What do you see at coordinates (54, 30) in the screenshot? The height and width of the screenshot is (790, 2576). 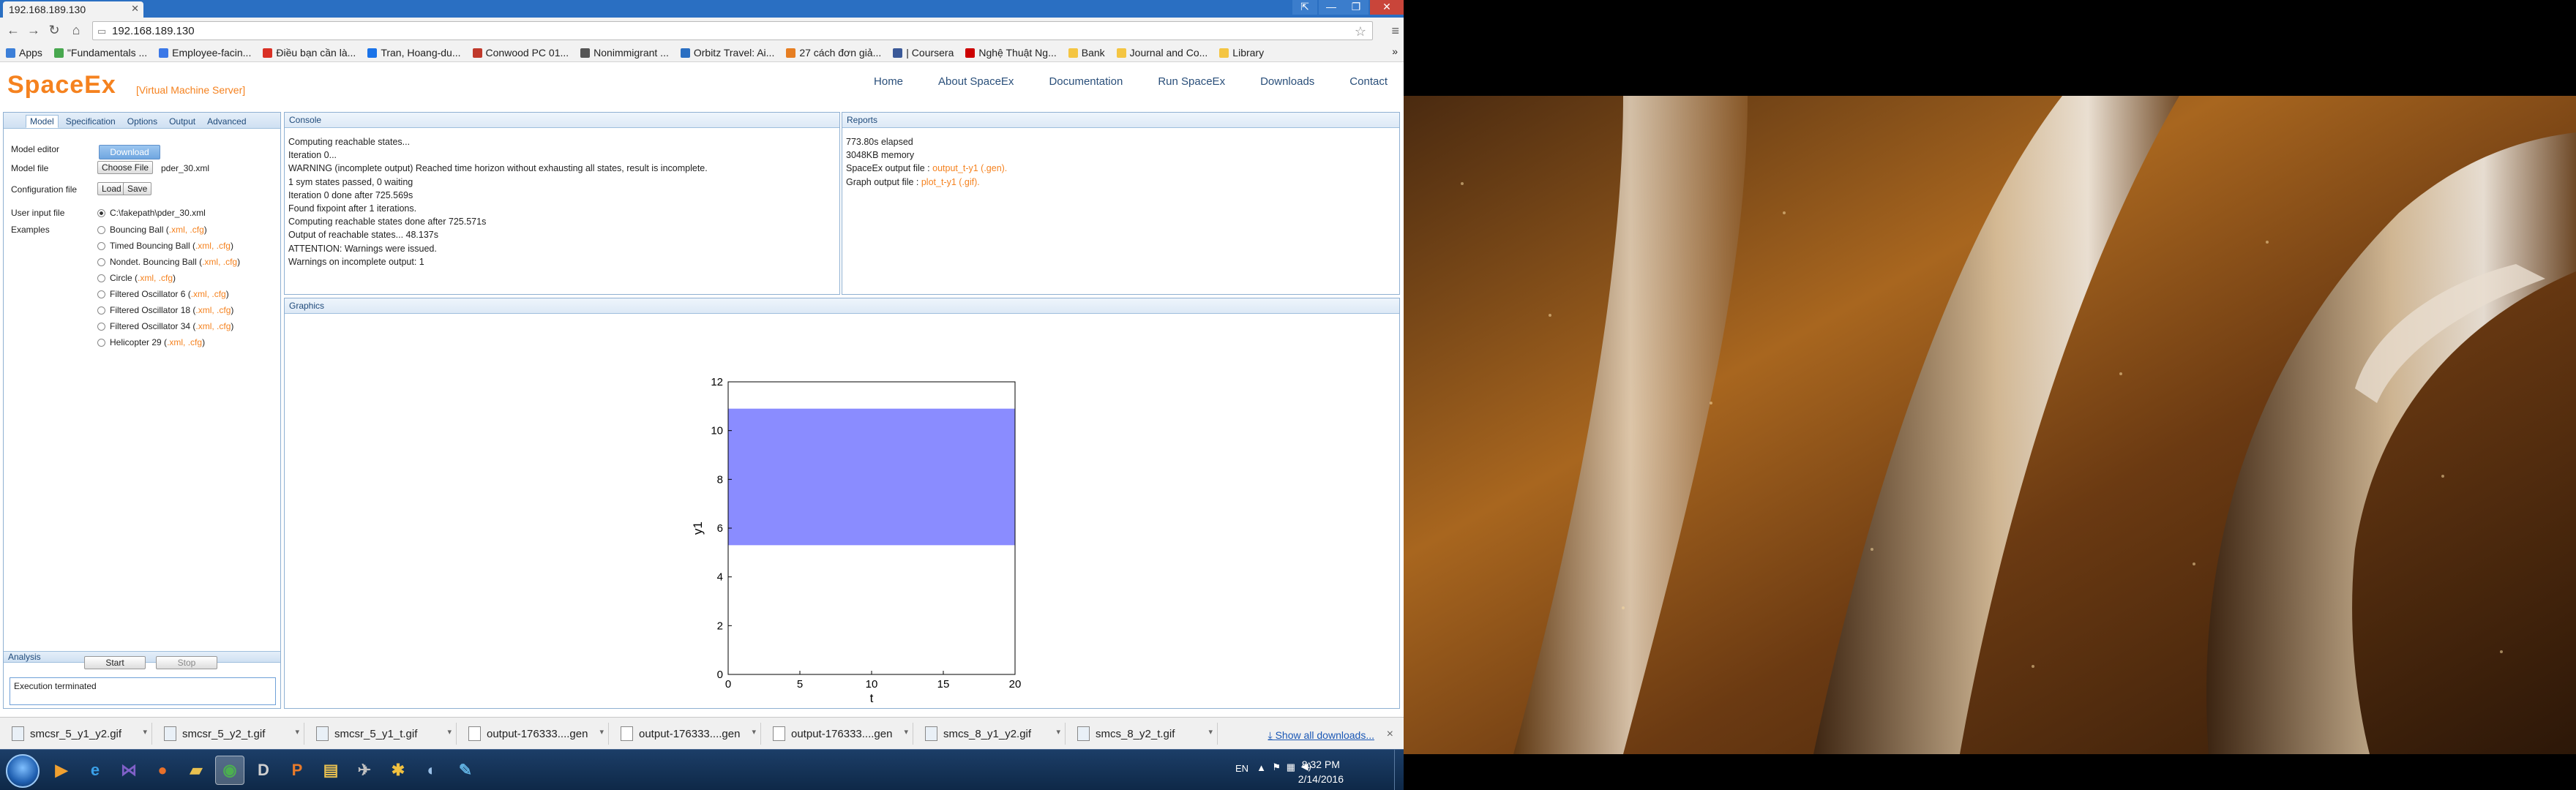 I see `reload-icon: ↻` at bounding box center [54, 30].